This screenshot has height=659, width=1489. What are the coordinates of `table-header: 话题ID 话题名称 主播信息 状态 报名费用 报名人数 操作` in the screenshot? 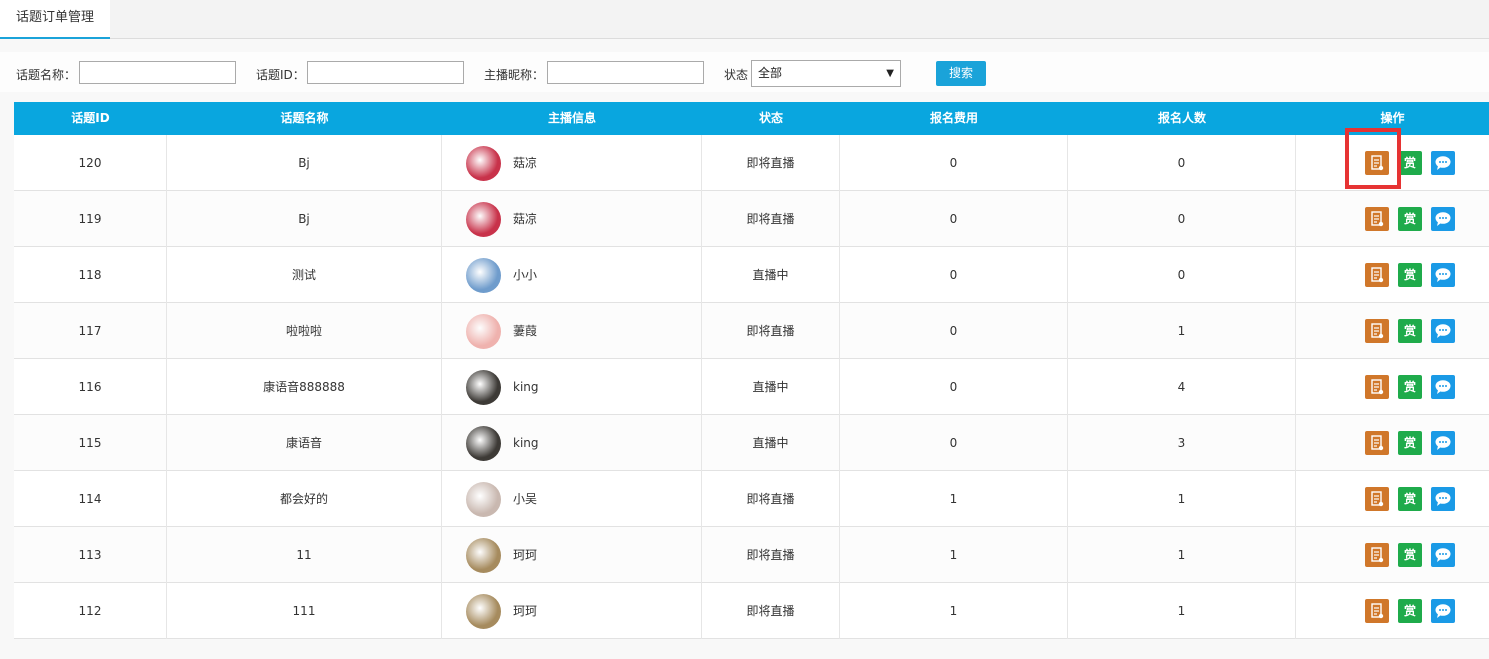 It's located at (751, 118).